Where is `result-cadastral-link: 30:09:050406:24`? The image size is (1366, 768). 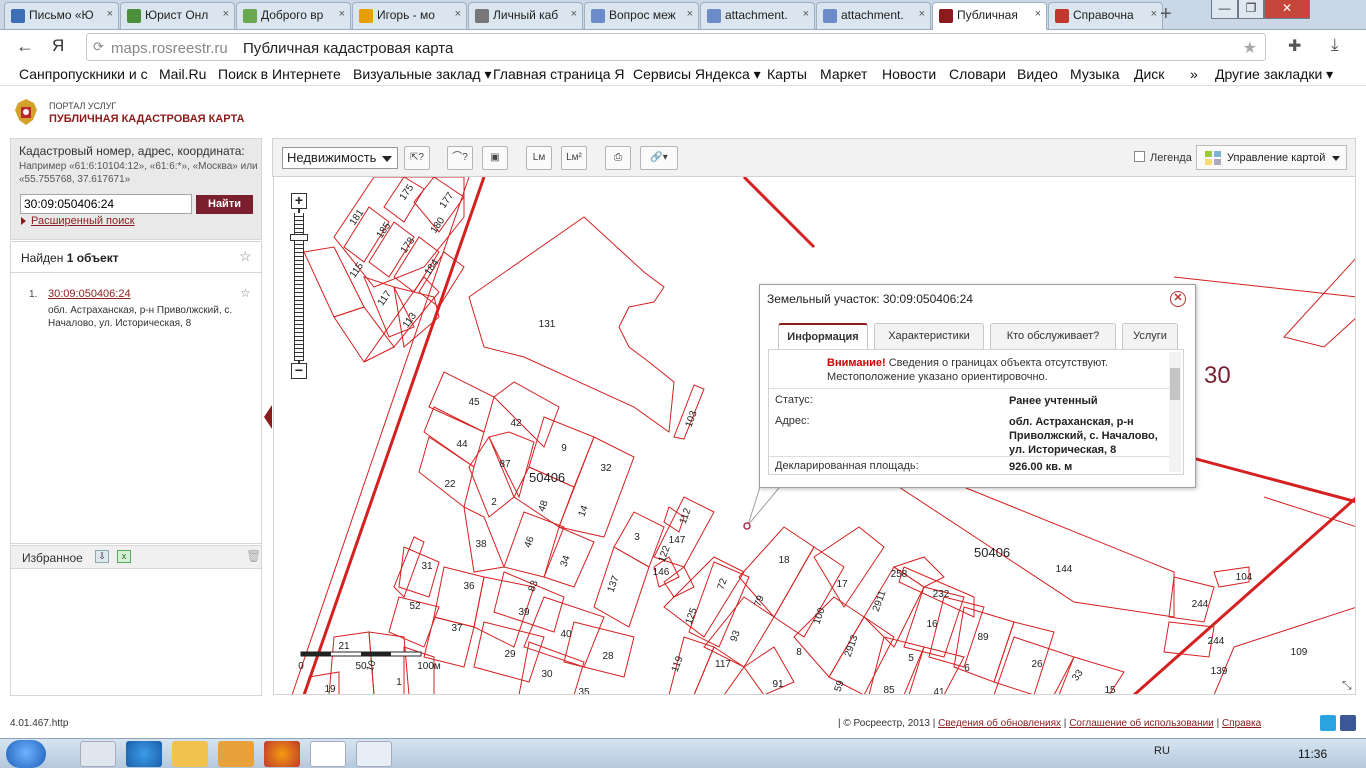
result-cadastral-link: 30:09:050406:24 is located at coordinates (89, 294).